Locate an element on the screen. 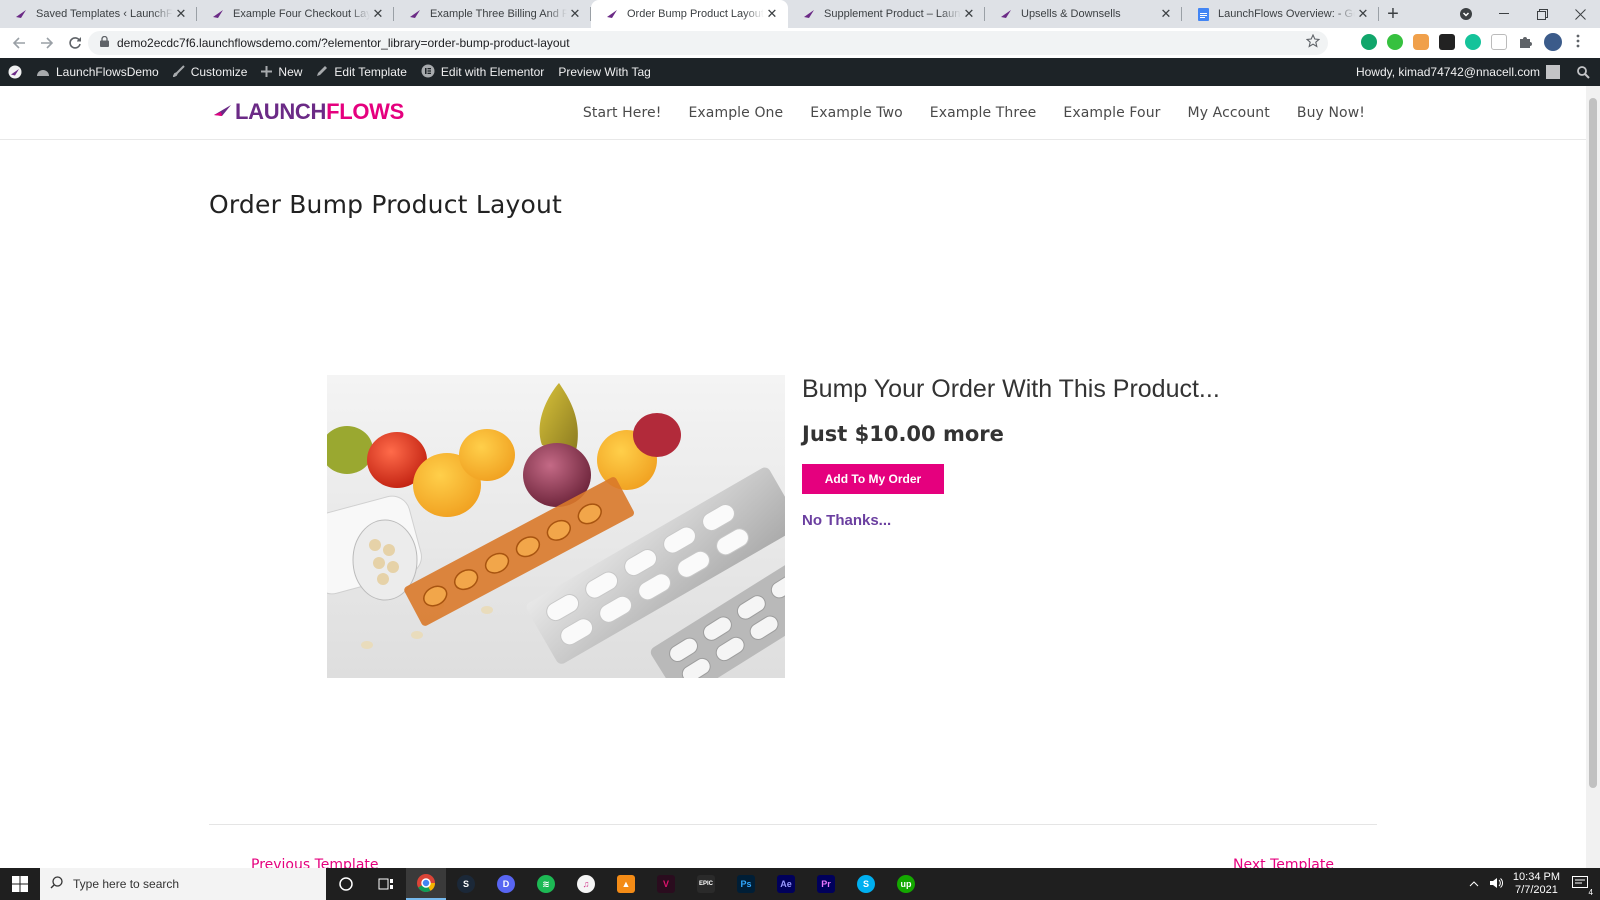 The width and height of the screenshot is (1600, 900). admin-account: Howdy, kimad74742@nnacell.com is located at coordinates (1458, 72).